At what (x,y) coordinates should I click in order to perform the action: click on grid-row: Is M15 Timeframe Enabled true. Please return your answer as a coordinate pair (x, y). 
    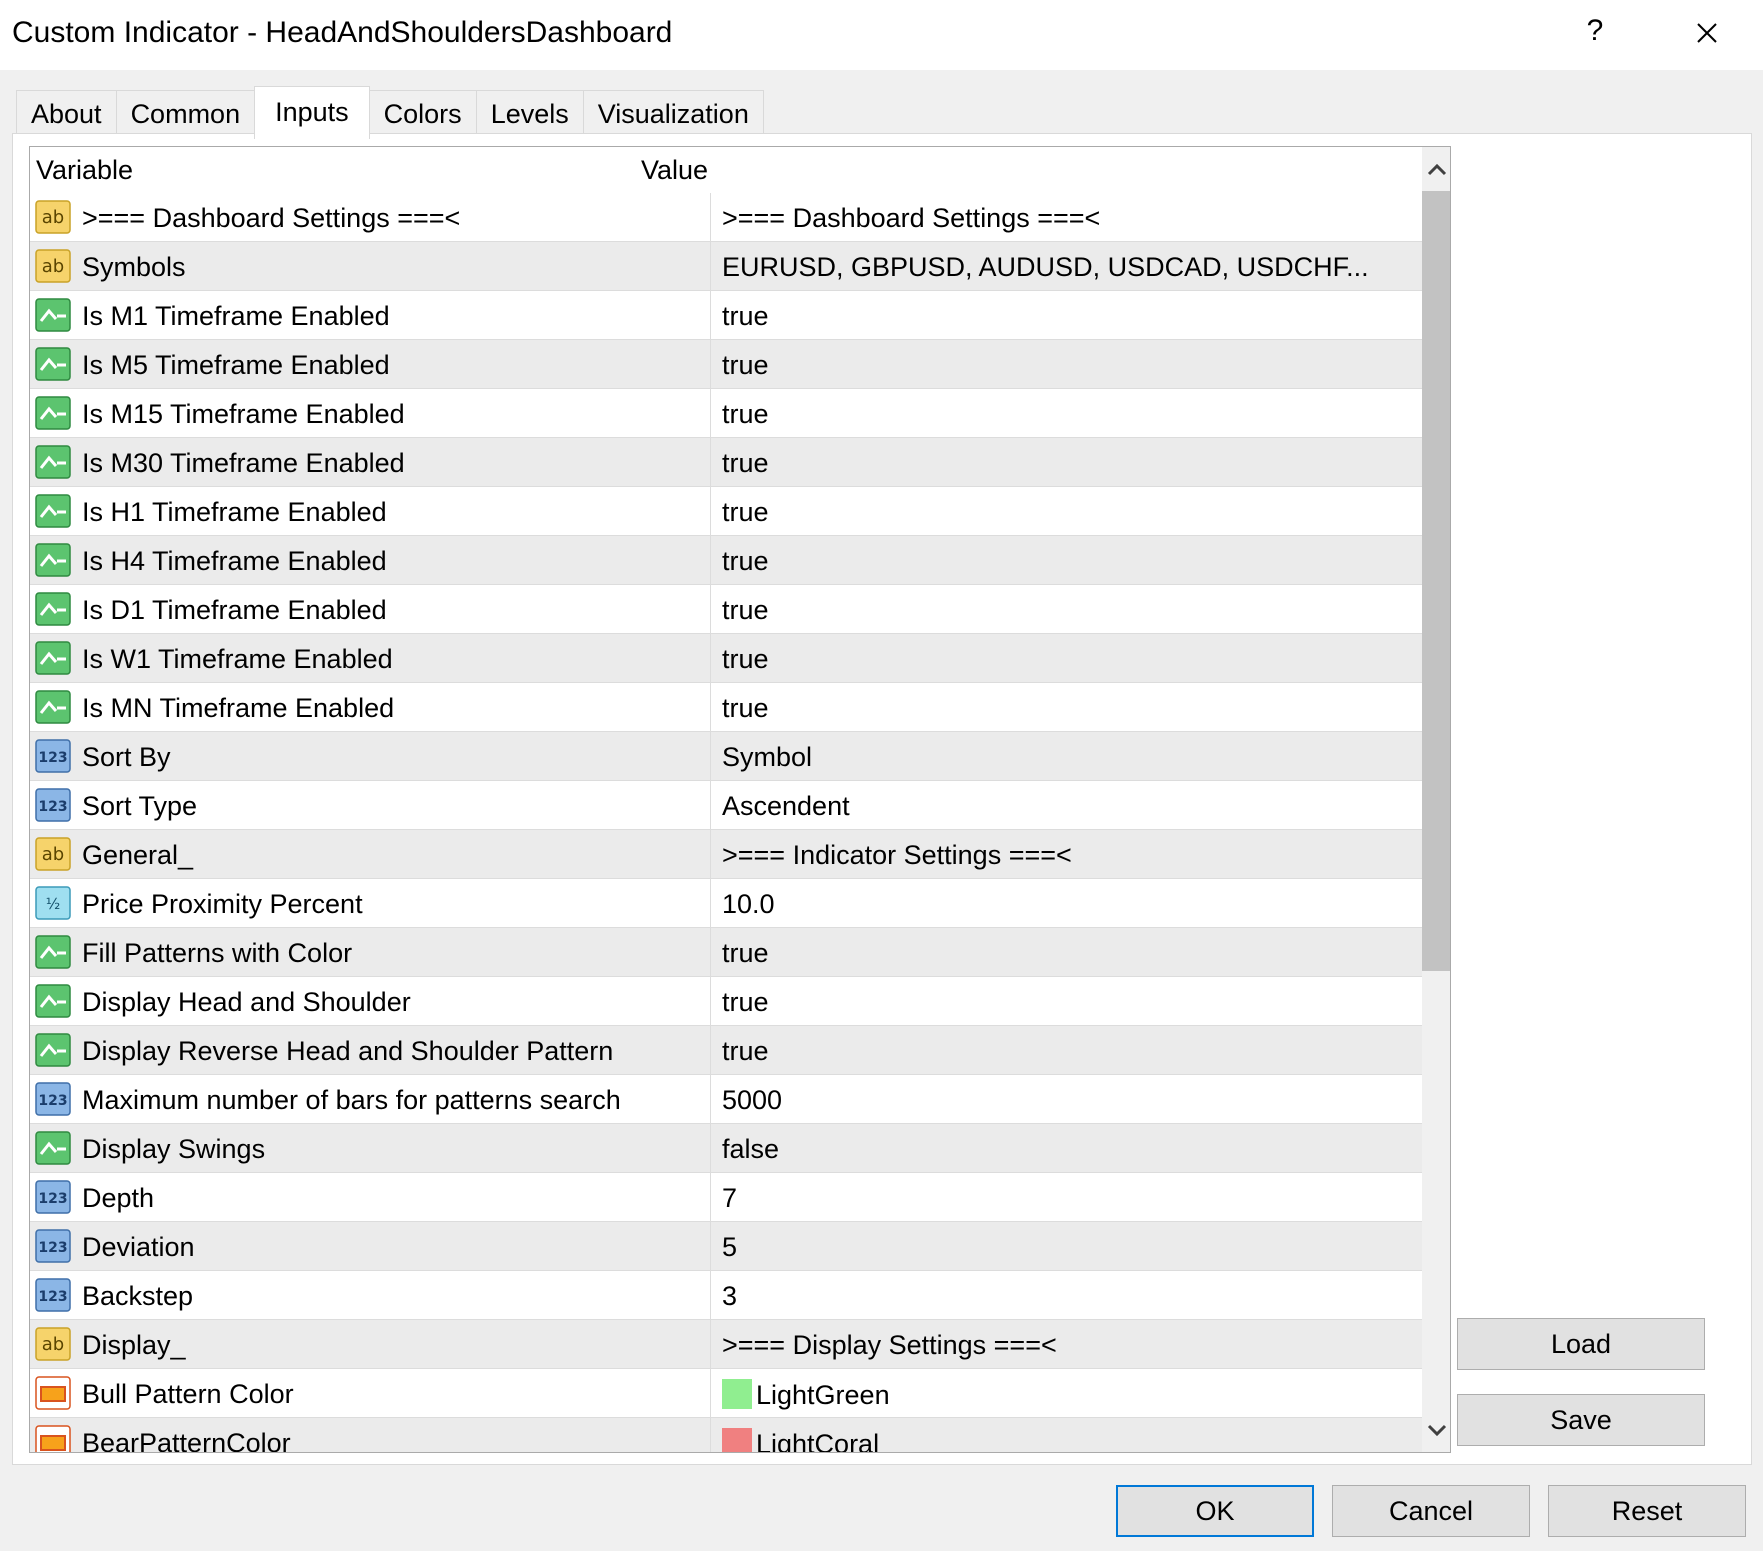
    Looking at the image, I should click on (726, 413).